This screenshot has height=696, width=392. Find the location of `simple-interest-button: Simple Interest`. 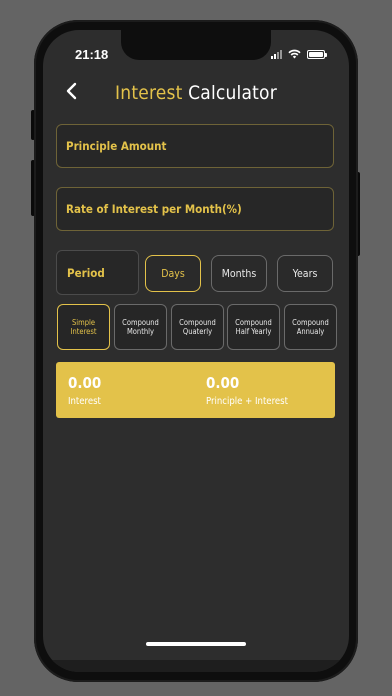

simple-interest-button: Simple Interest is located at coordinates (83, 327).